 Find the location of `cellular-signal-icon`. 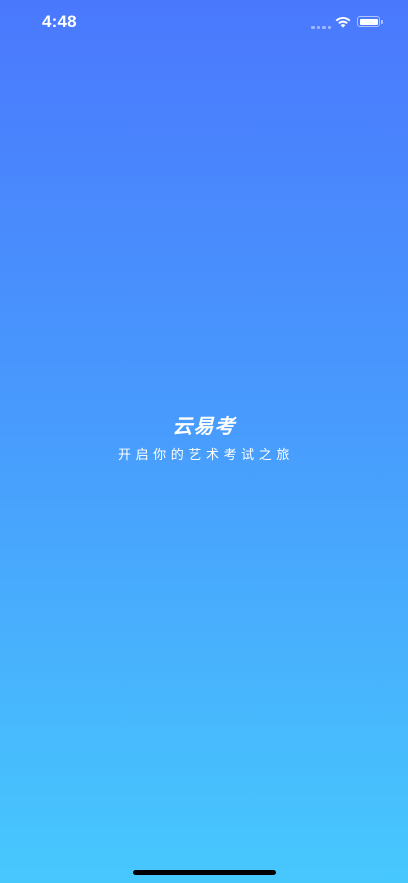

cellular-signal-icon is located at coordinates (321, 27).